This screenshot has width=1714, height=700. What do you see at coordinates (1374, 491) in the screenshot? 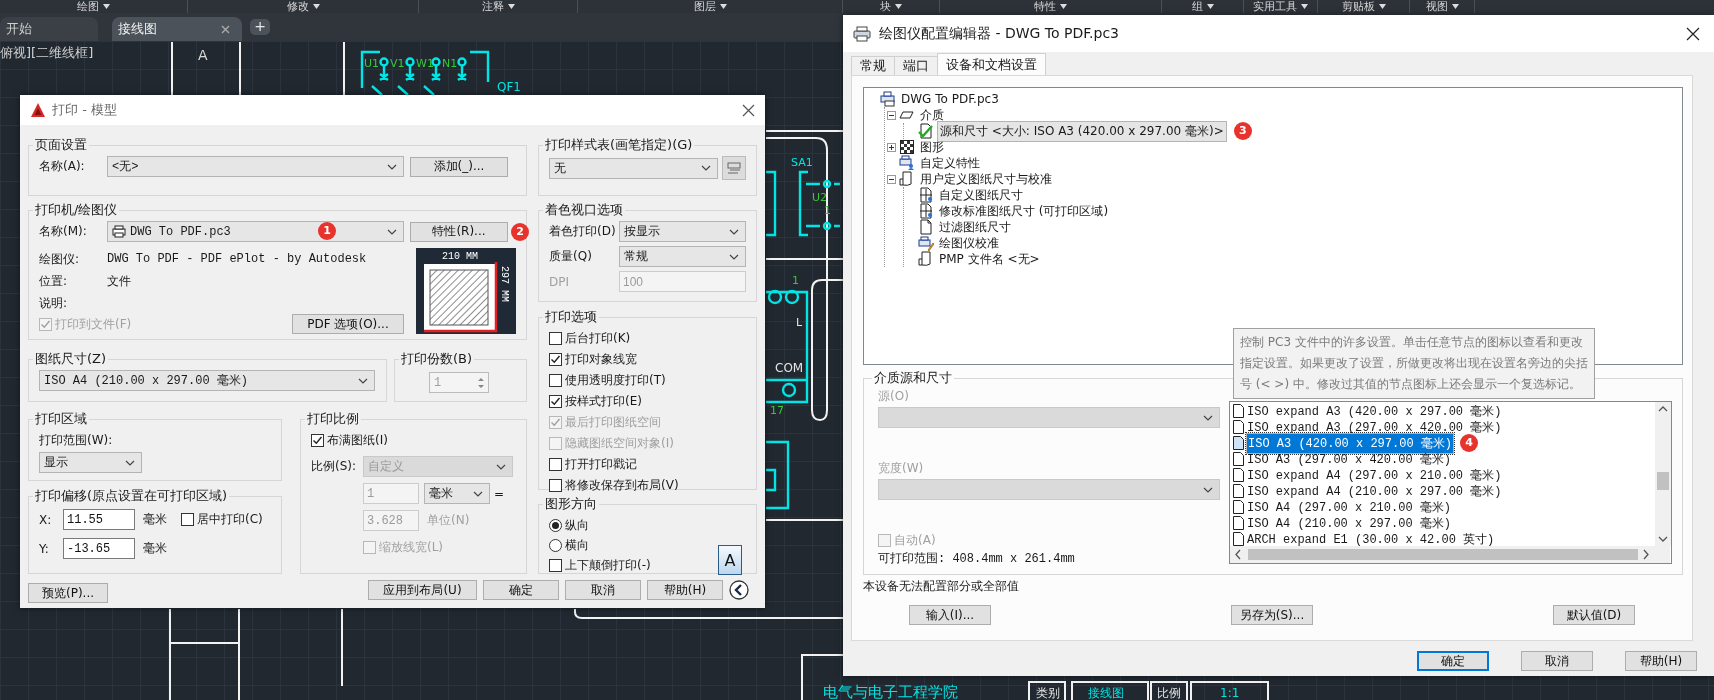
I see `list-item: ISO expand A4 (210.00 x 297.00 毫米)` at bounding box center [1374, 491].